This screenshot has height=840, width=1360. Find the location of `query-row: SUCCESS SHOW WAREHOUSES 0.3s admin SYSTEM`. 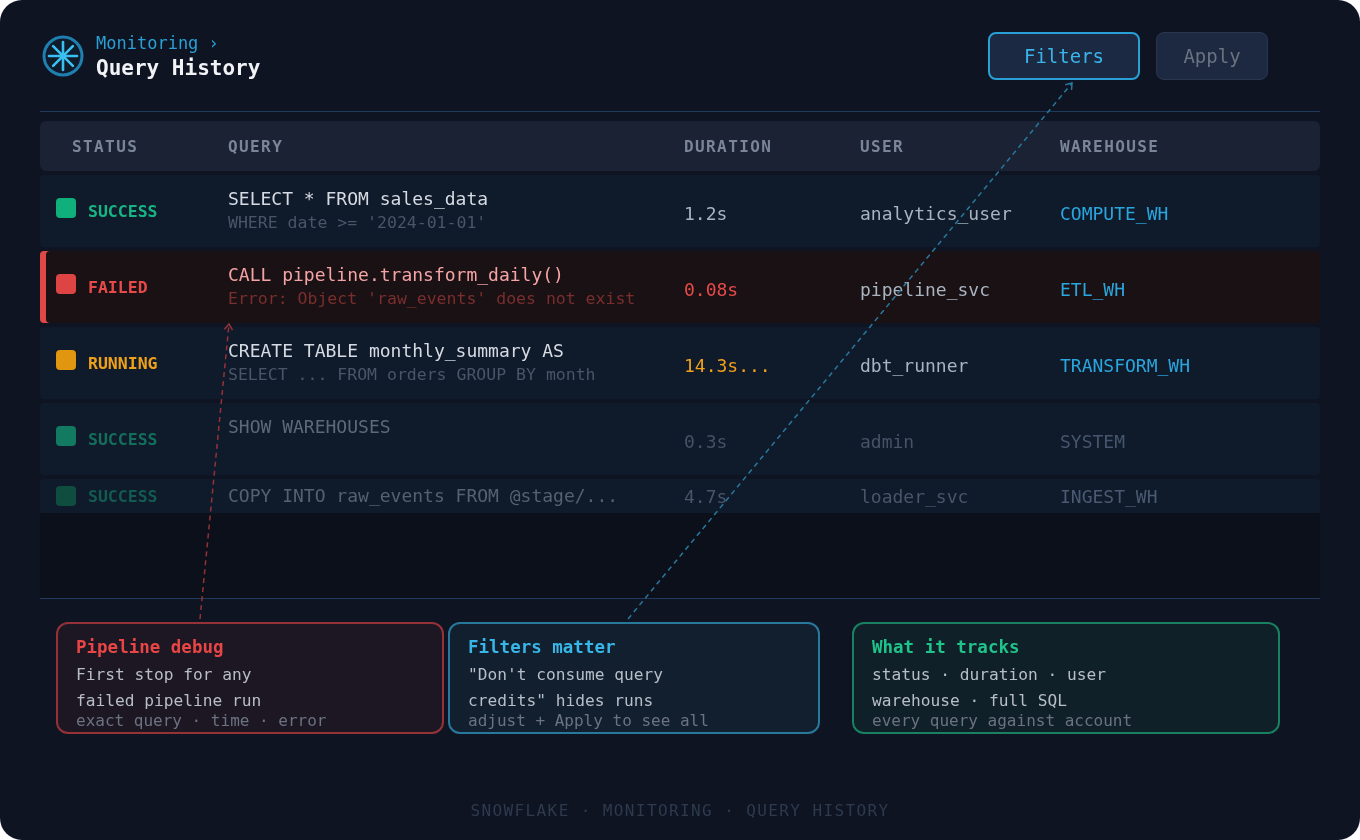

query-row: SUCCESS SHOW WAREHOUSES 0.3s admin SYSTEM is located at coordinates (680, 439).